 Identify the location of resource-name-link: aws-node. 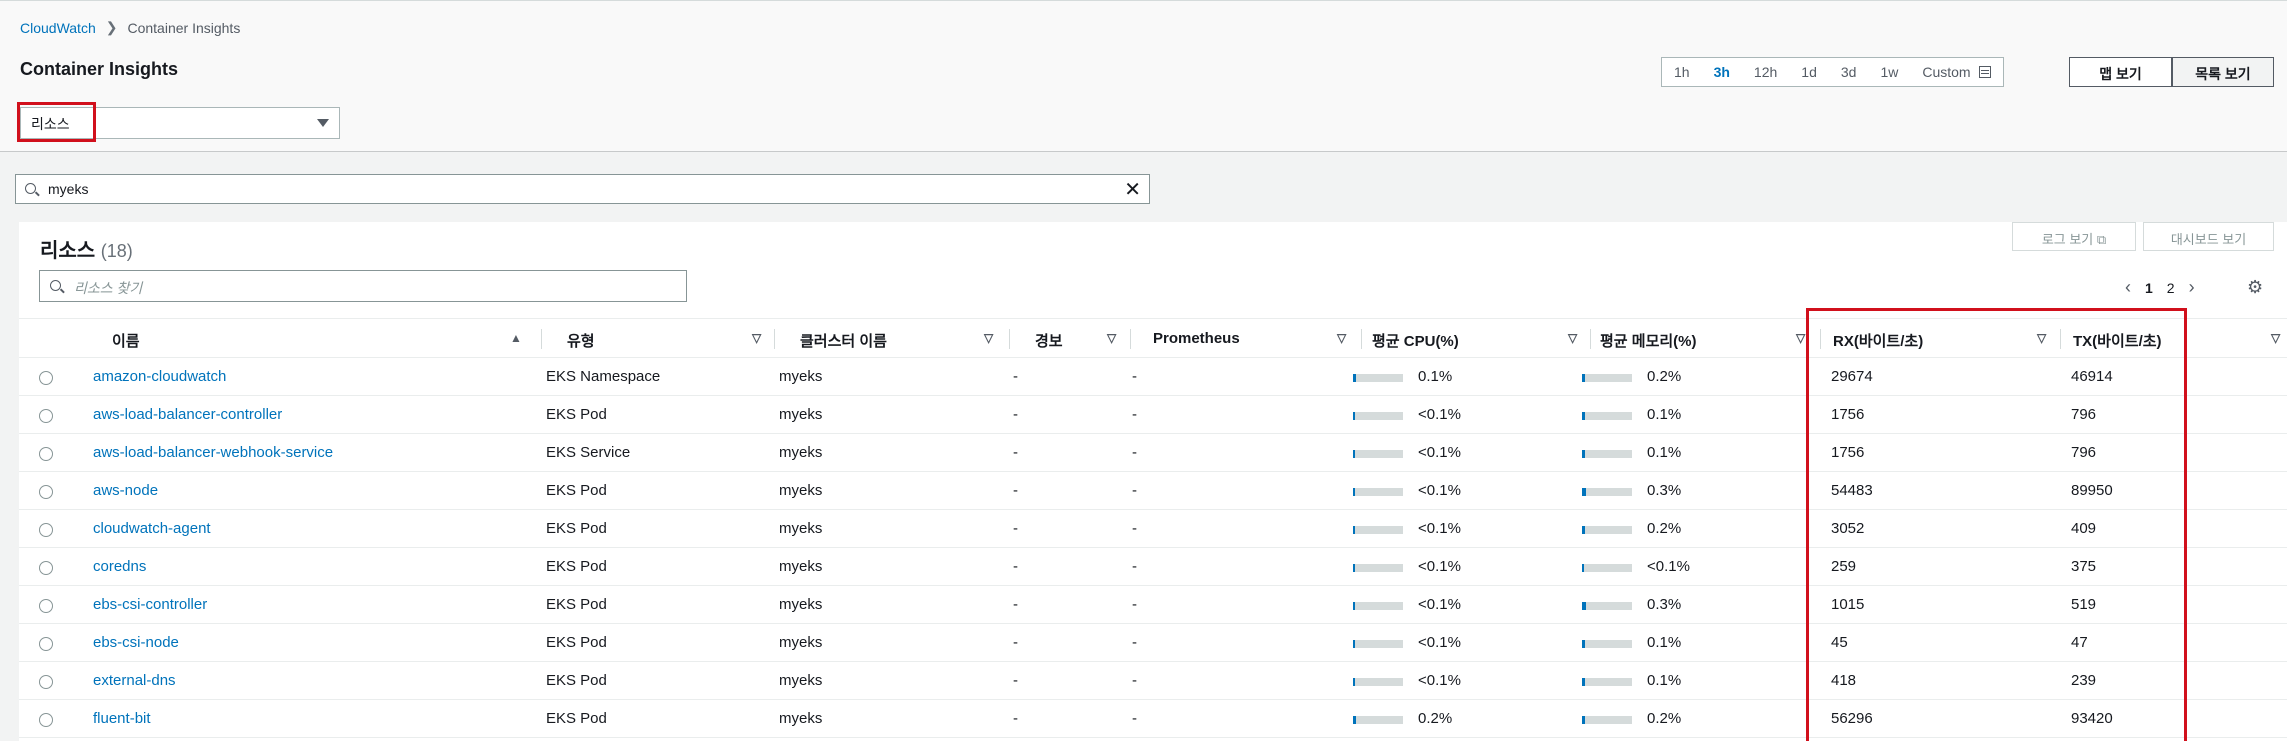
(125, 491).